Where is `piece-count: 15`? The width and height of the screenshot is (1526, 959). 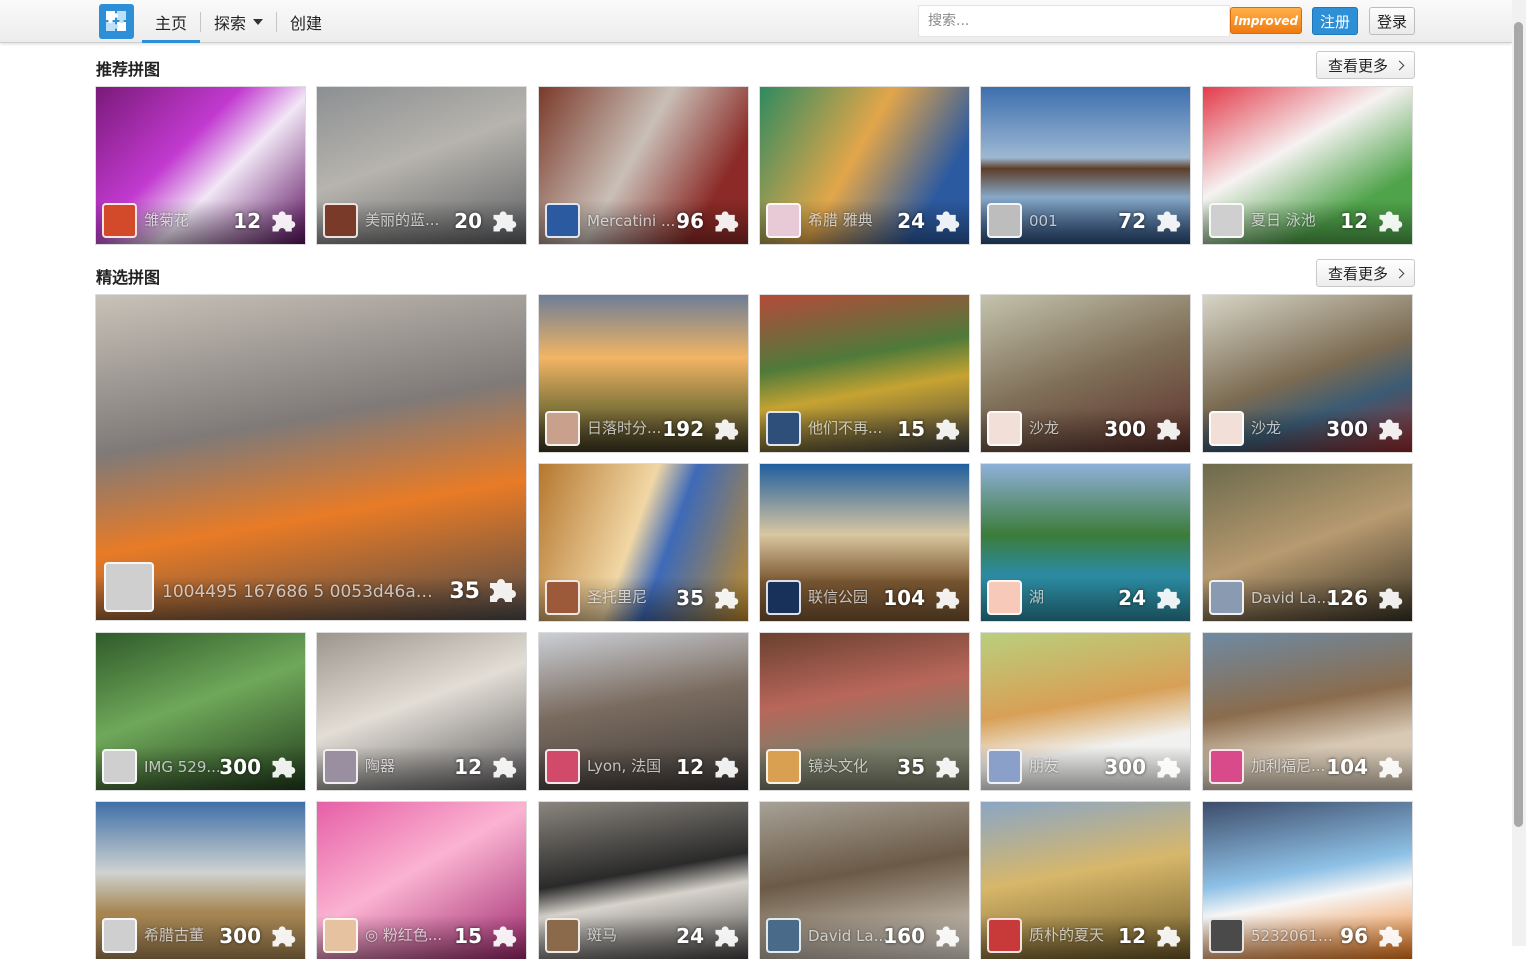
piece-count: 15 is located at coordinates (911, 429).